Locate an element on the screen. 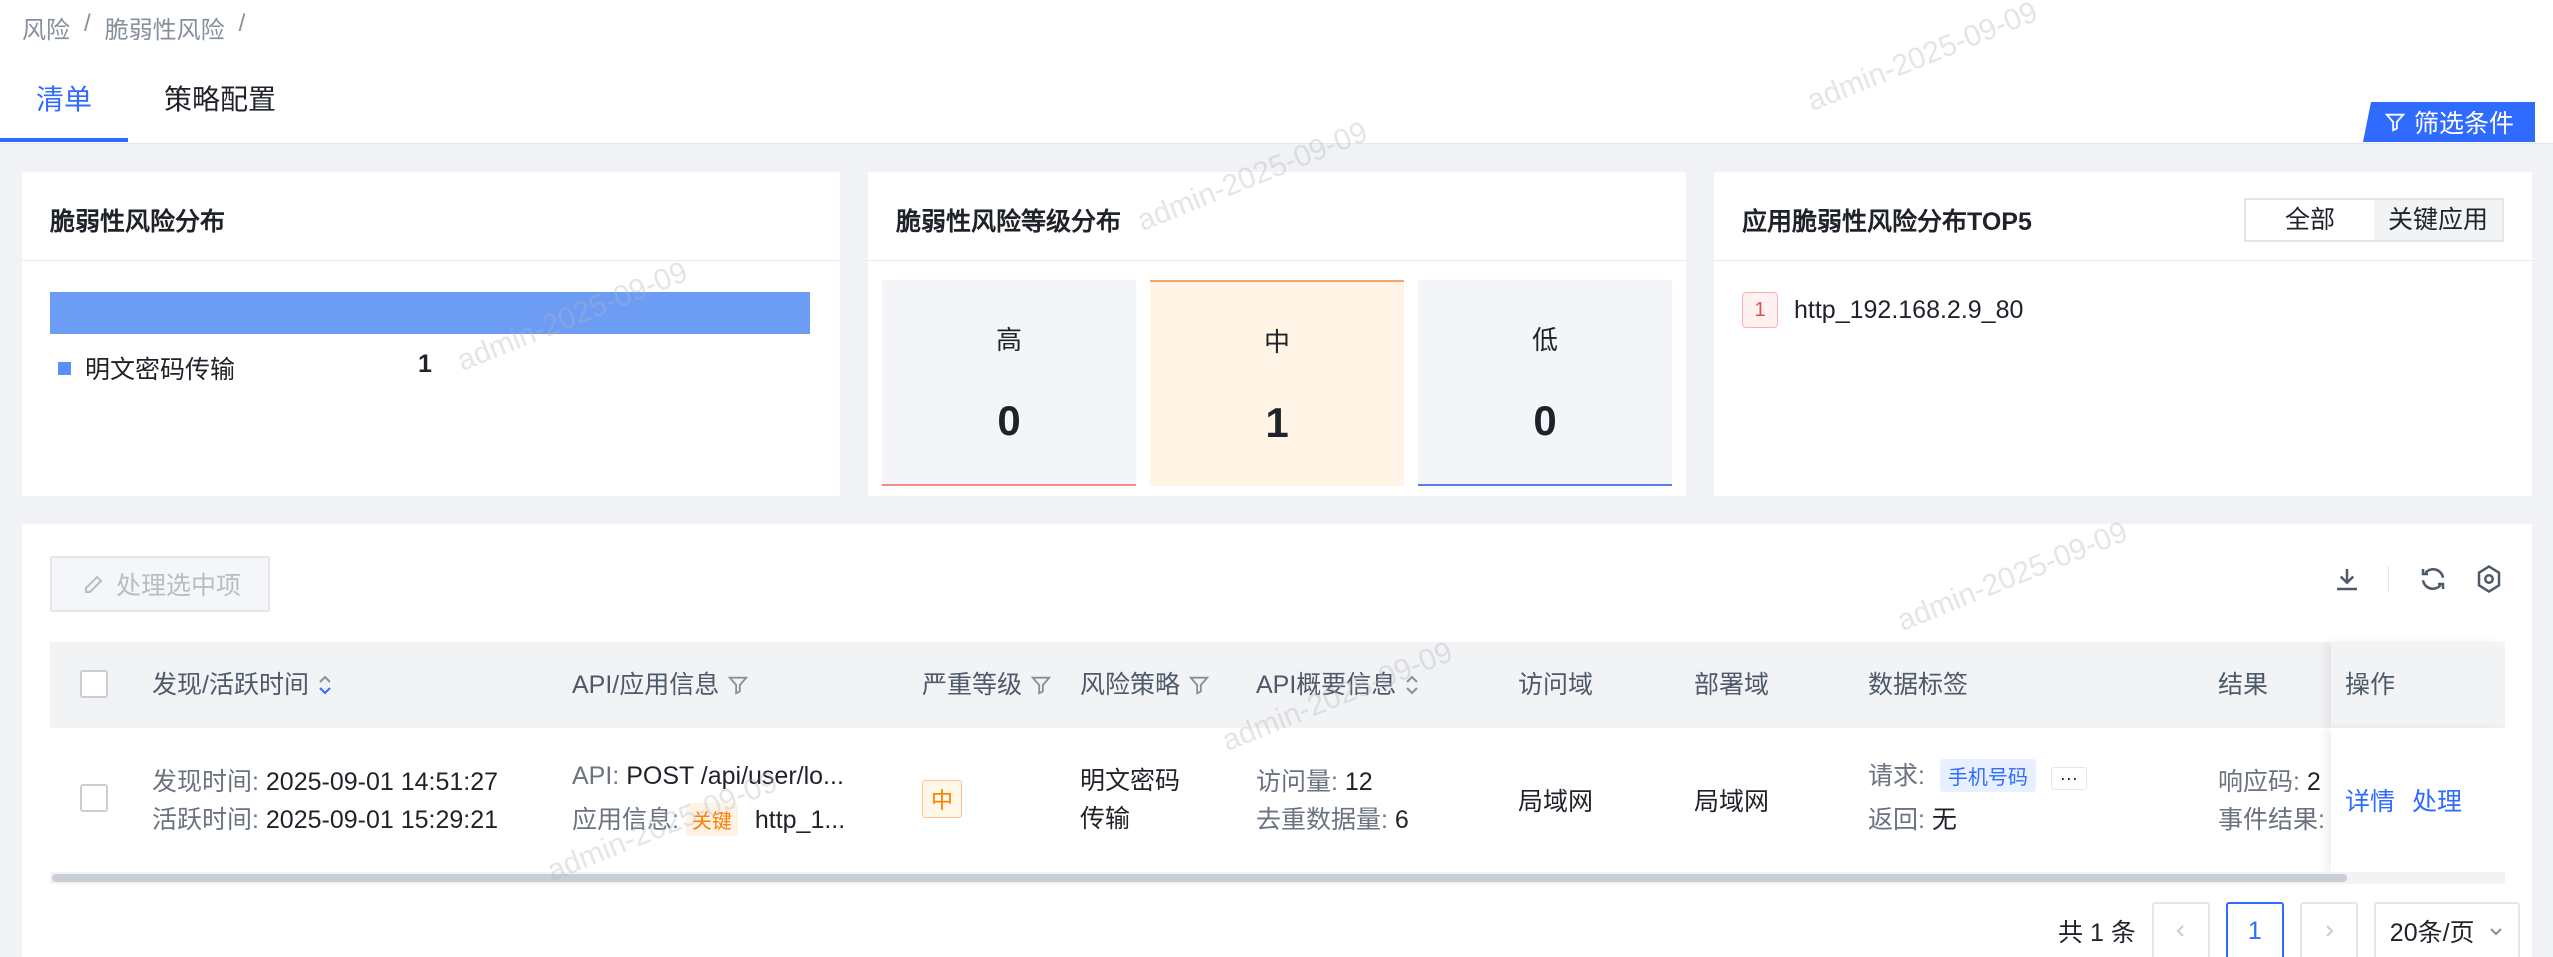 Image resolution: width=2553 pixels, height=957 pixels. breadcrumb-item-vuln-risk: 脆弱性风险 is located at coordinates (165, 27).